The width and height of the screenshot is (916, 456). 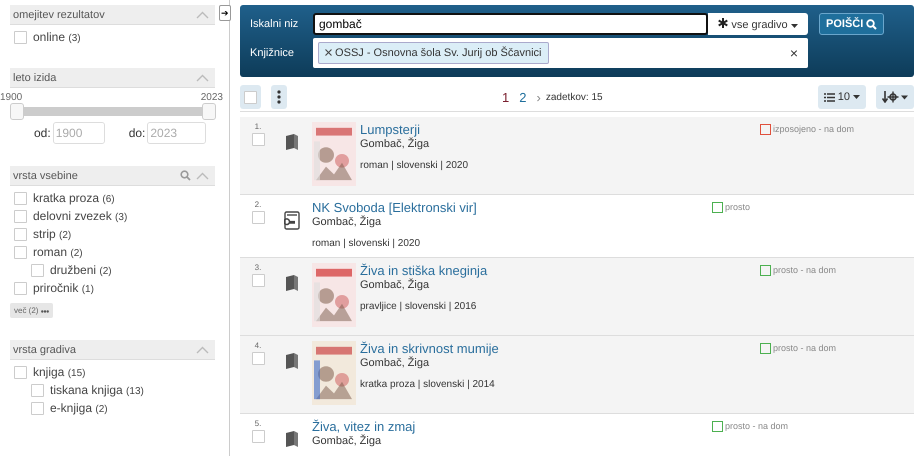 What do you see at coordinates (79, 408) in the screenshot?
I see `facet-label: e-knjiga (2)` at bounding box center [79, 408].